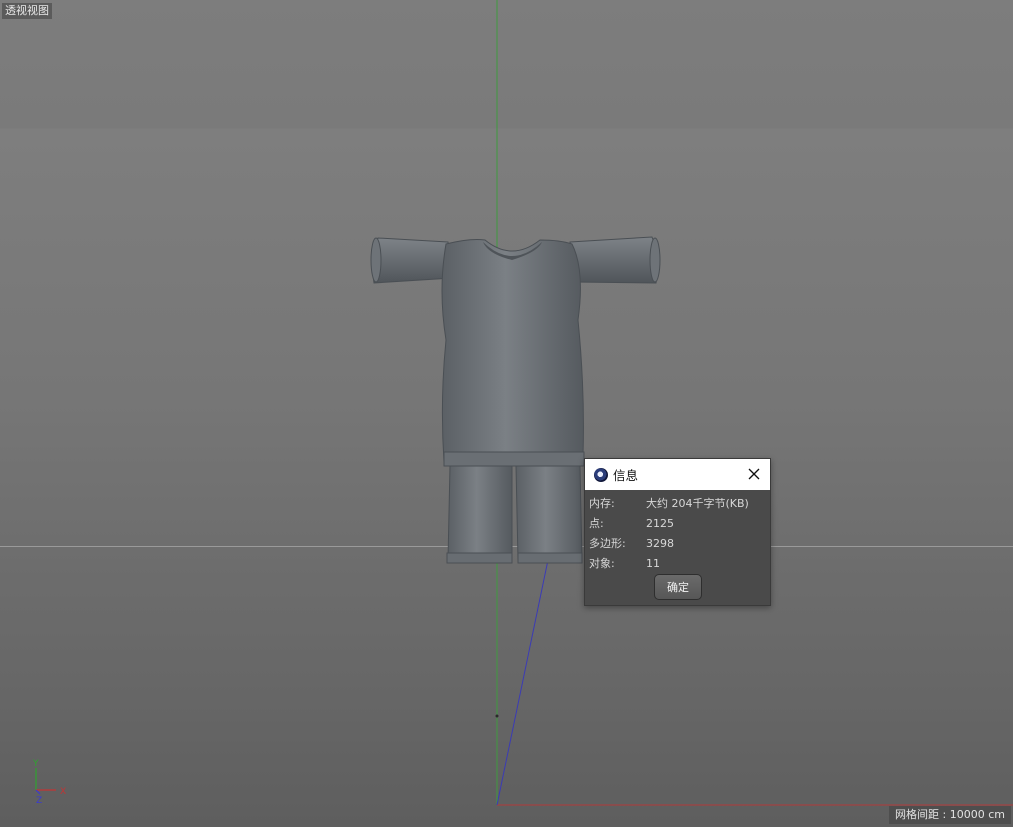 Image resolution: width=1013 pixels, height=827 pixels. What do you see at coordinates (596, 523) in the screenshot?
I see `info-key: 点:` at bounding box center [596, 523].